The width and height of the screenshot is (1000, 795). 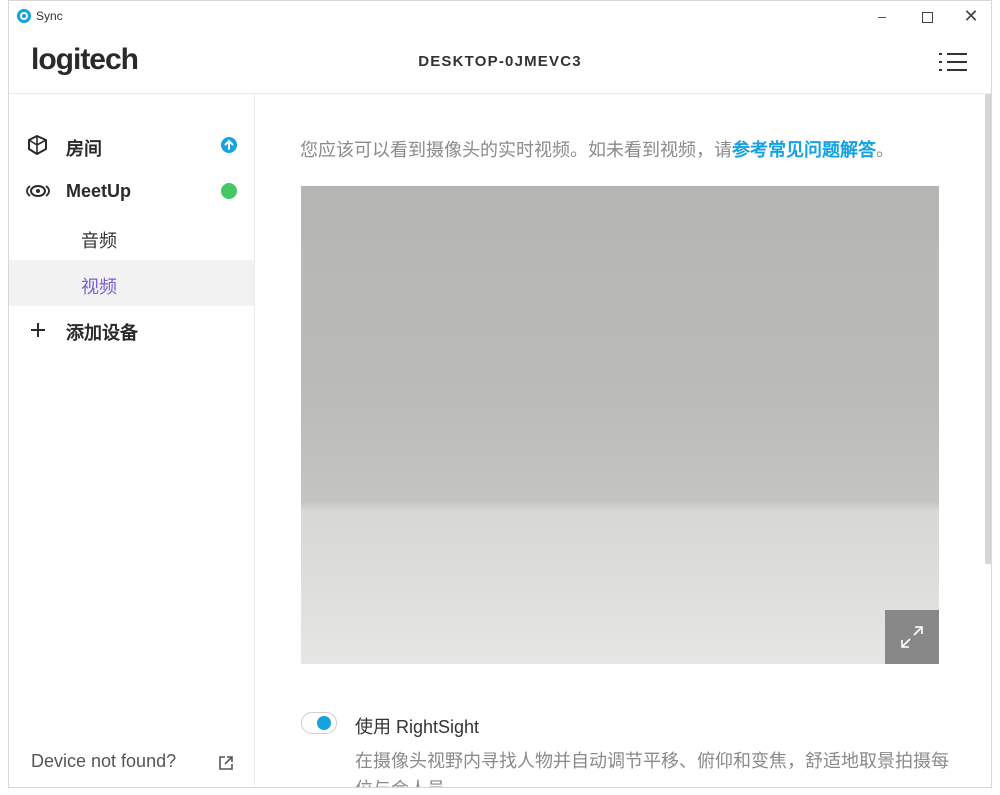 What do you see at coordinates (229, 191) in the screenshot?
I see `status-dot` at bounding box center [229, 191].